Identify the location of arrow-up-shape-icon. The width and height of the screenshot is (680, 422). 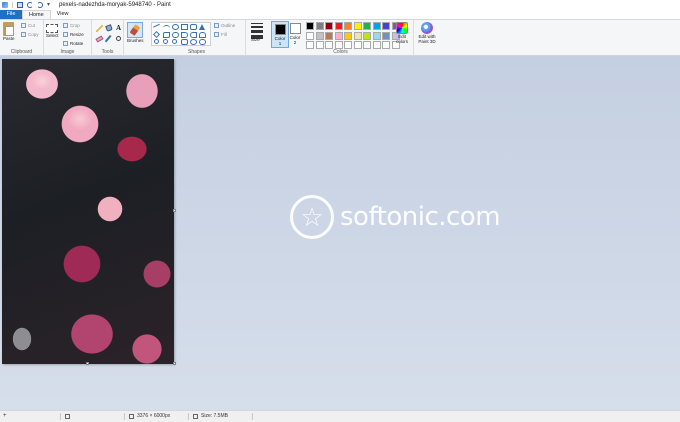
(202, 35).